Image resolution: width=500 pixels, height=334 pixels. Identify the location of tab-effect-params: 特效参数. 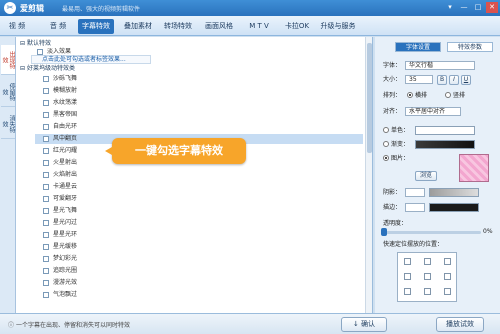
(470, 47).